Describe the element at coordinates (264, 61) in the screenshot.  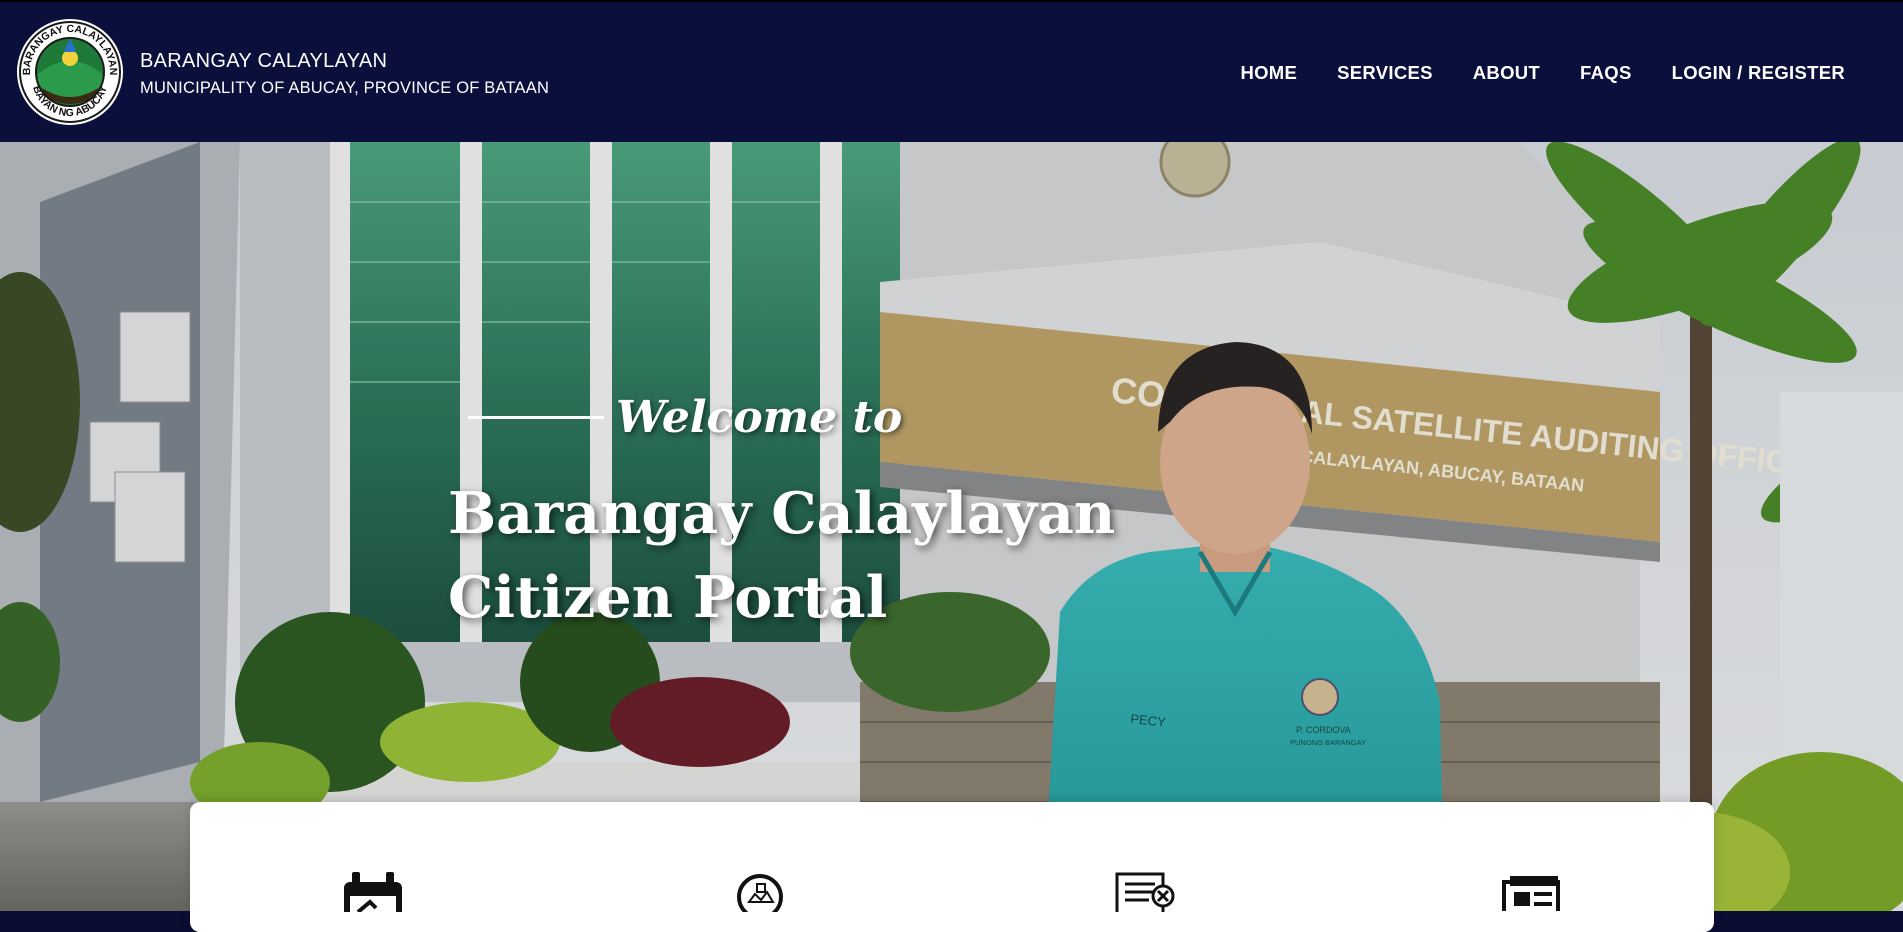
I see `site-title: BARANGAY CALAYLAYAN` at that location.